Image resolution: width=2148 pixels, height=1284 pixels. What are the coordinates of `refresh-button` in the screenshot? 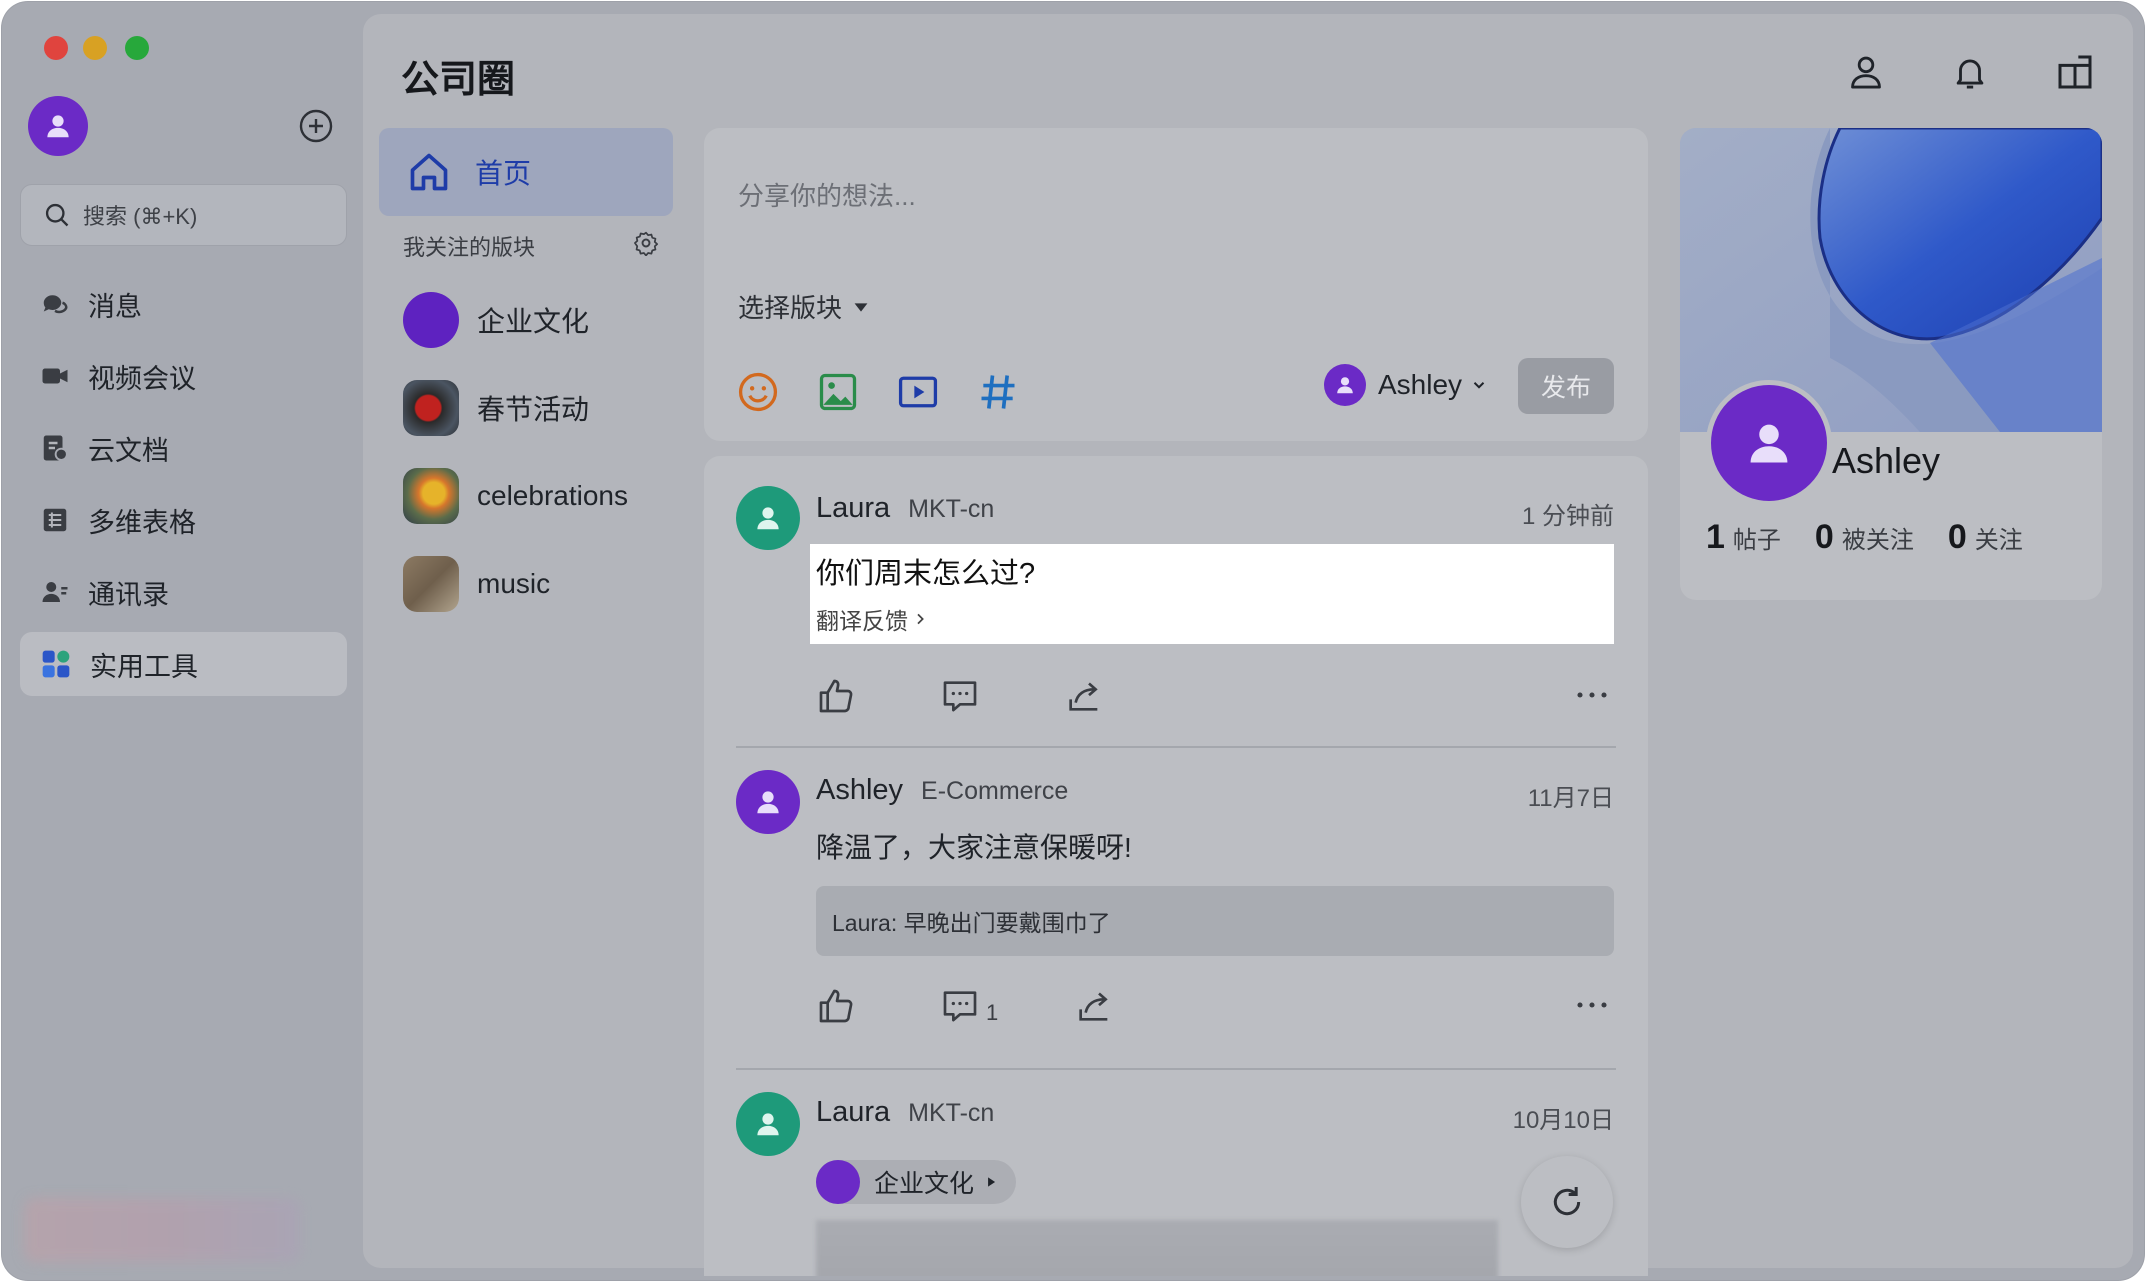 It's located at (1567, 1202).